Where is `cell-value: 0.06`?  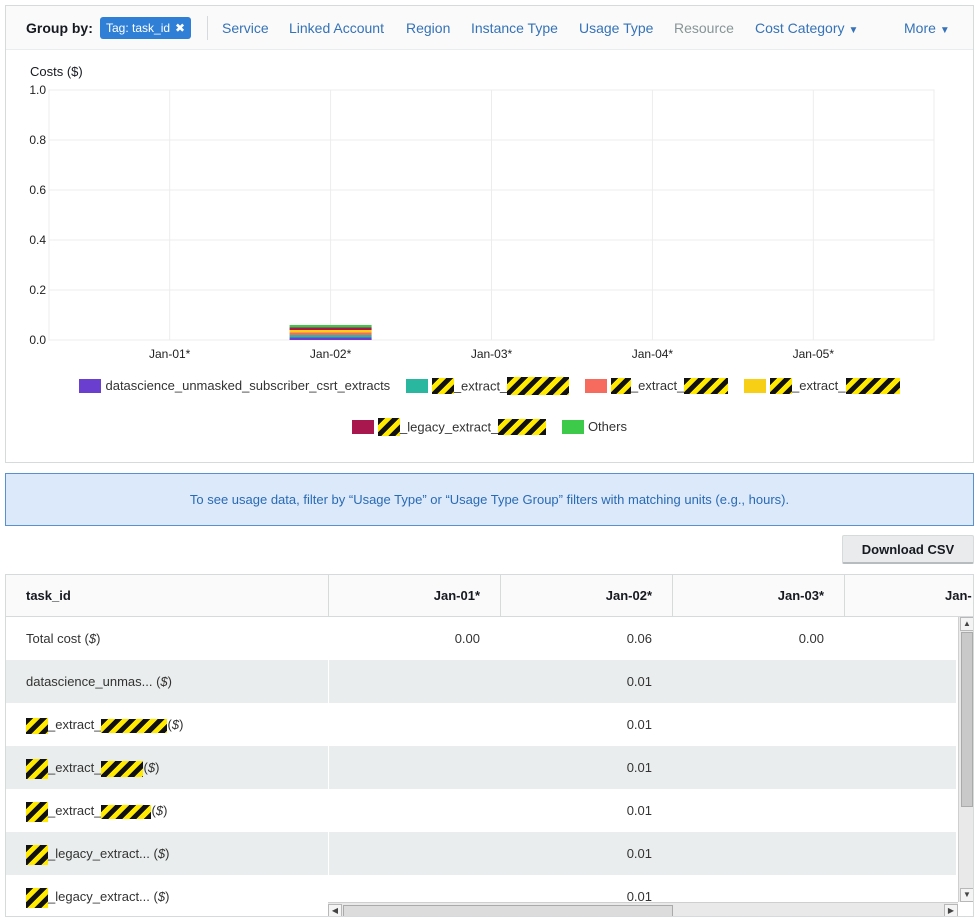 cell-value: 0.06 is located at coordinates (639, 638).